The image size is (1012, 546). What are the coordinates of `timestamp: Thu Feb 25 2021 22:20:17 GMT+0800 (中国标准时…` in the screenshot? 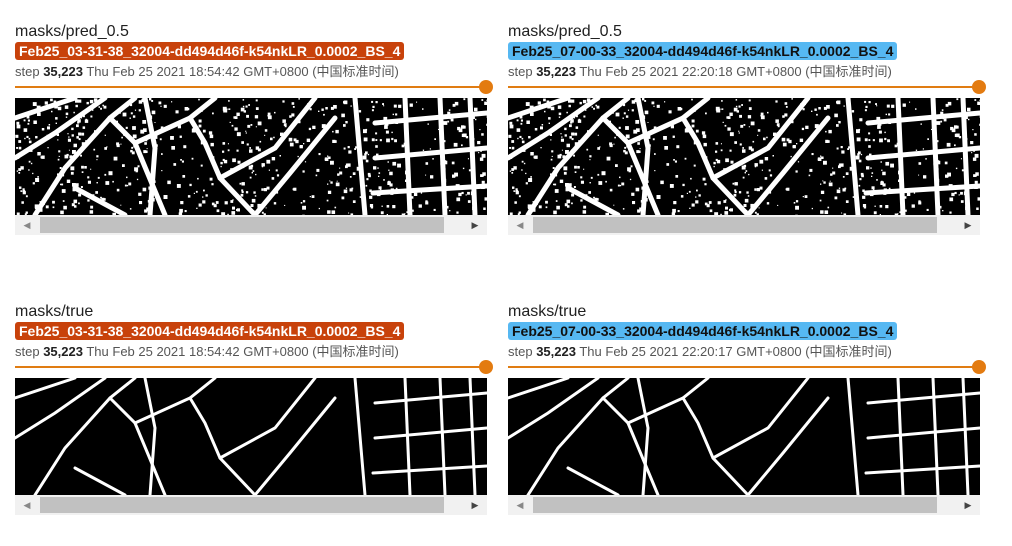 It's located at (735, 351).